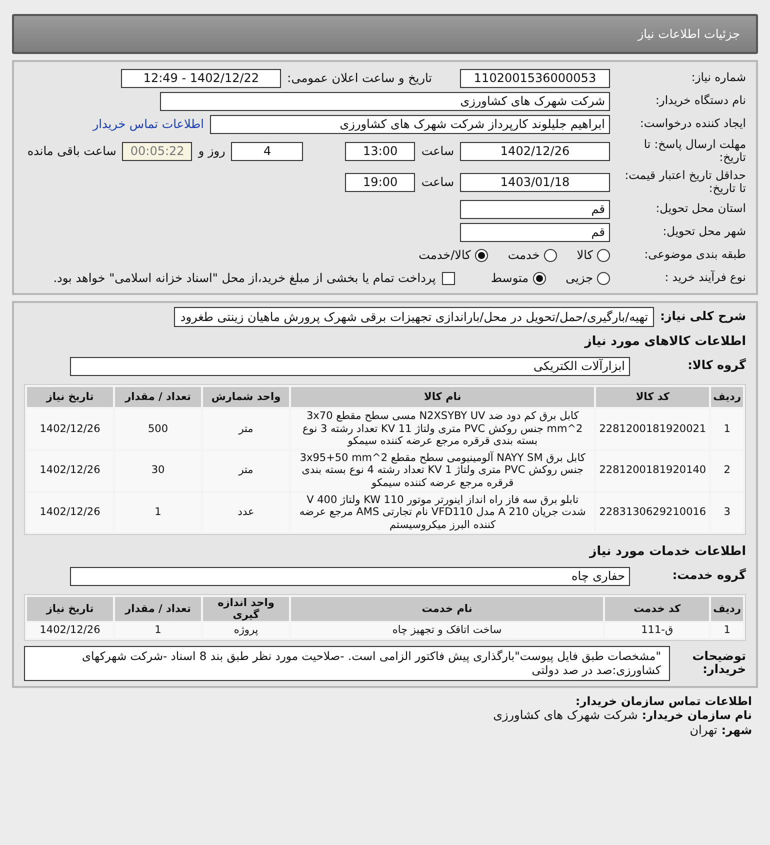  What do you see at coordinates (158, 429) in the screenshot?
I see `table-cell: 500` at bounding box center [158, 429].